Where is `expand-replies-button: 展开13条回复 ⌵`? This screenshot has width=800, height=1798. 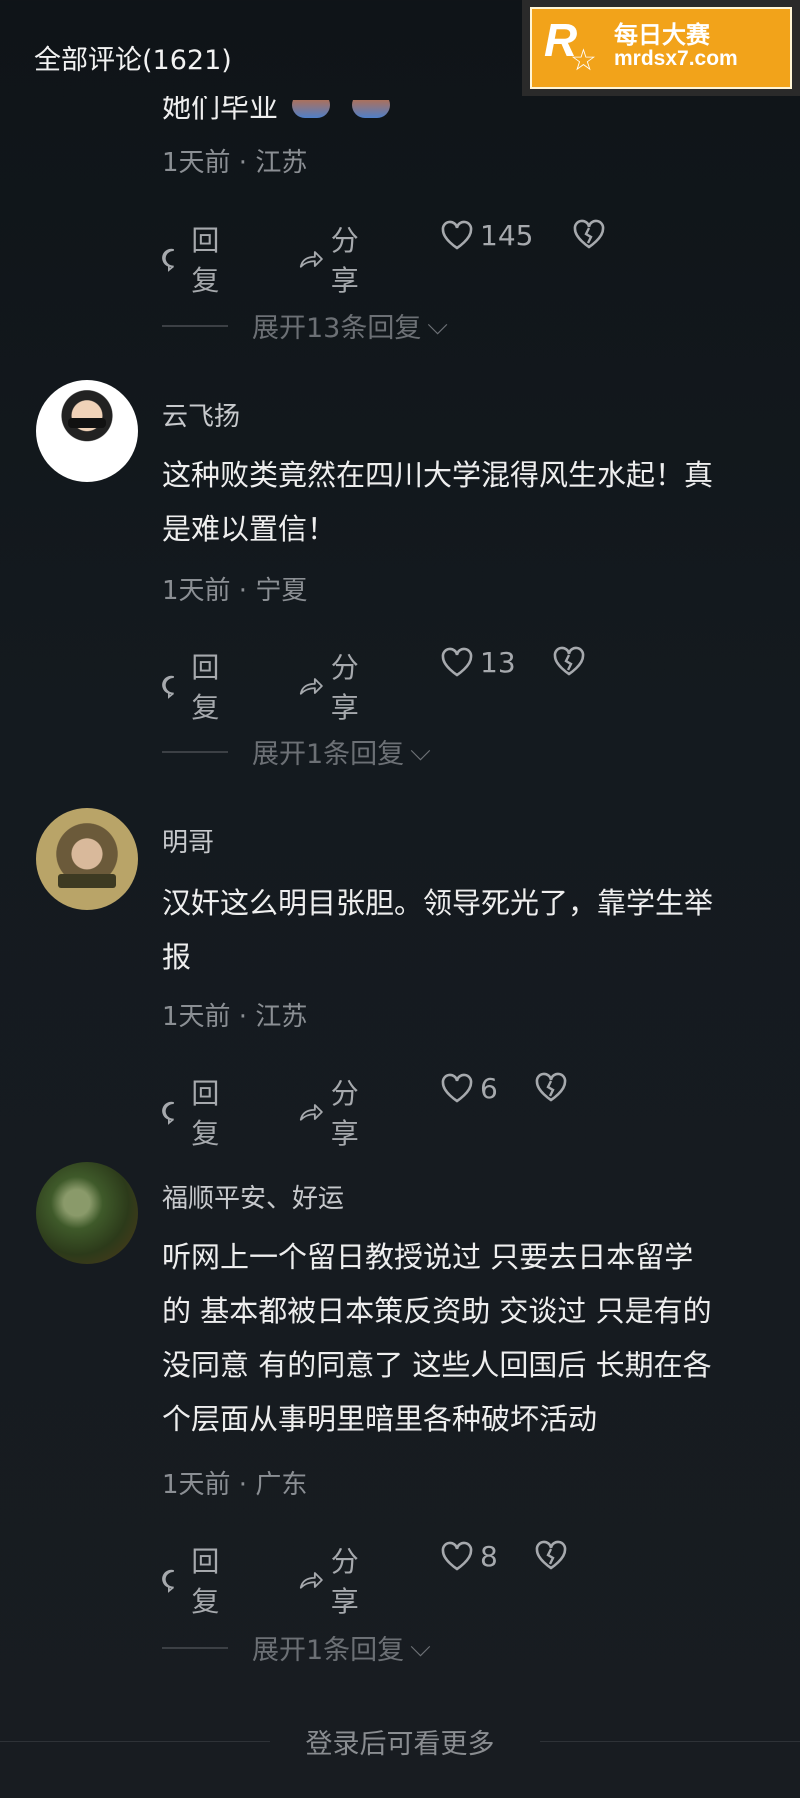
expand-replies-button: 展开13条回复 ⌵ is located at coordinates (305, 325).